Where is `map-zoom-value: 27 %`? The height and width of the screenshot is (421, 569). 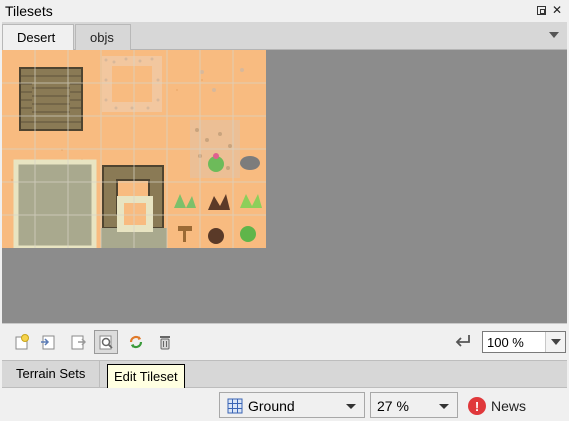 map-zoom-value: 27 % is located at coordinates (393, 406).